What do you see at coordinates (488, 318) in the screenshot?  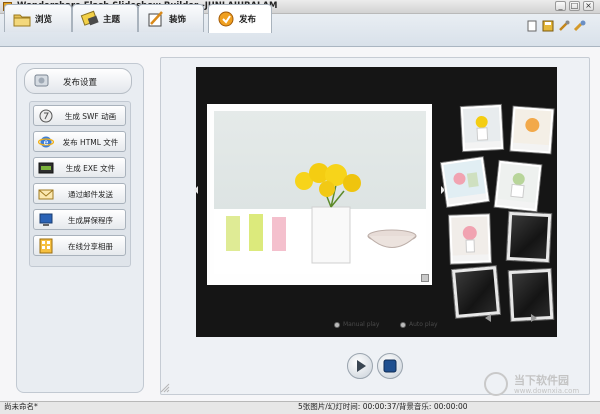 I see `scroll-left-icon` at bounding box center [488, 318].